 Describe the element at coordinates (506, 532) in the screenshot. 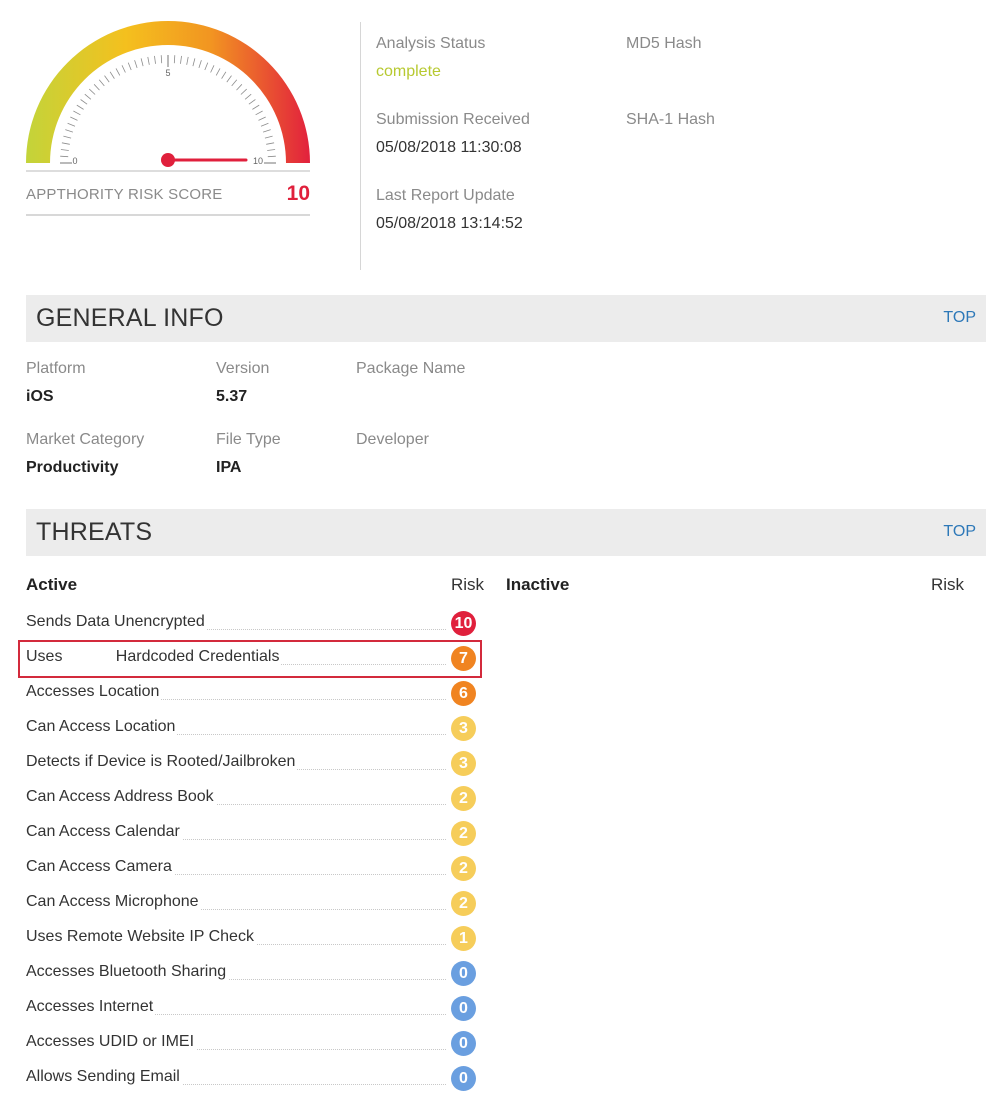

I see `threats-header: THREATS TOP` at that location.